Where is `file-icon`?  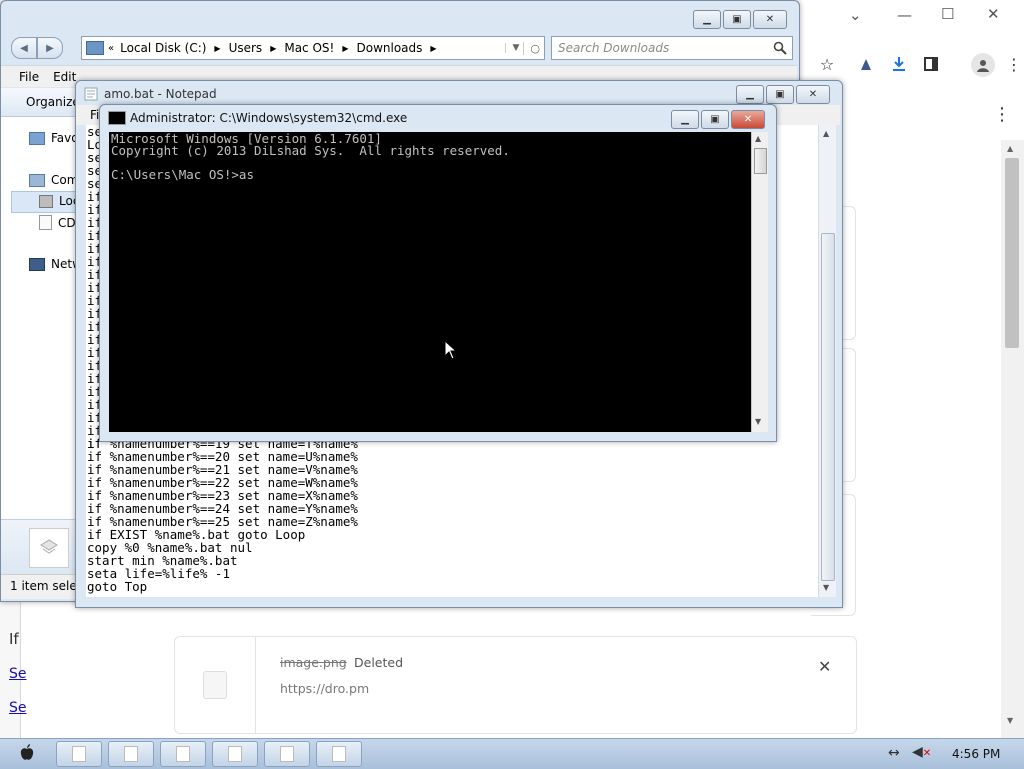 file-icon is located at coordinates (215, 685).